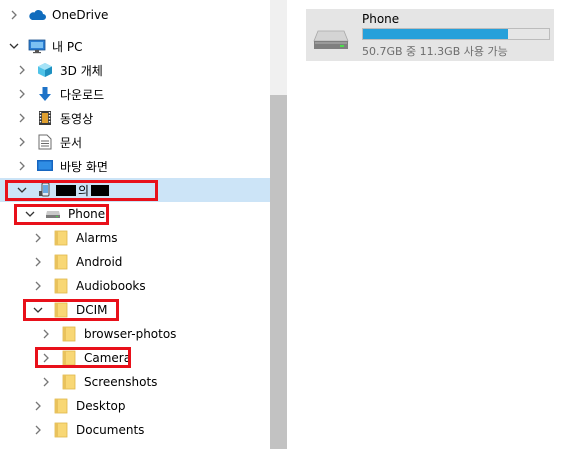  I want to click on nav-item-label: 다운로드, so click(82, 94).